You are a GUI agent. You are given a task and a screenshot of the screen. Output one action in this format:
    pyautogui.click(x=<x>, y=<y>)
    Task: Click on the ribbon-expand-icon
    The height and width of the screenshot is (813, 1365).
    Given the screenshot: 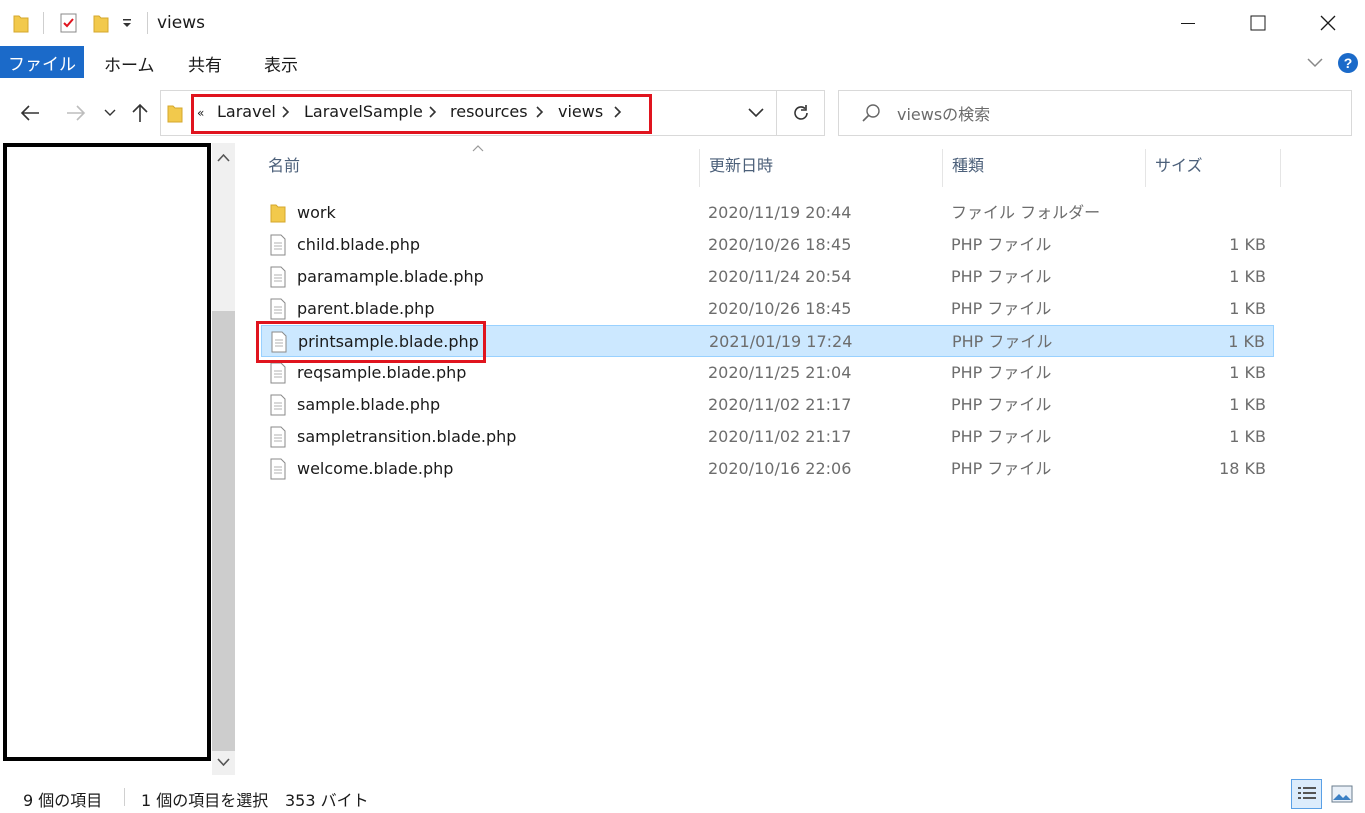 What is the action you would take?
    pyautogui.click(x=1315, y=62)
    